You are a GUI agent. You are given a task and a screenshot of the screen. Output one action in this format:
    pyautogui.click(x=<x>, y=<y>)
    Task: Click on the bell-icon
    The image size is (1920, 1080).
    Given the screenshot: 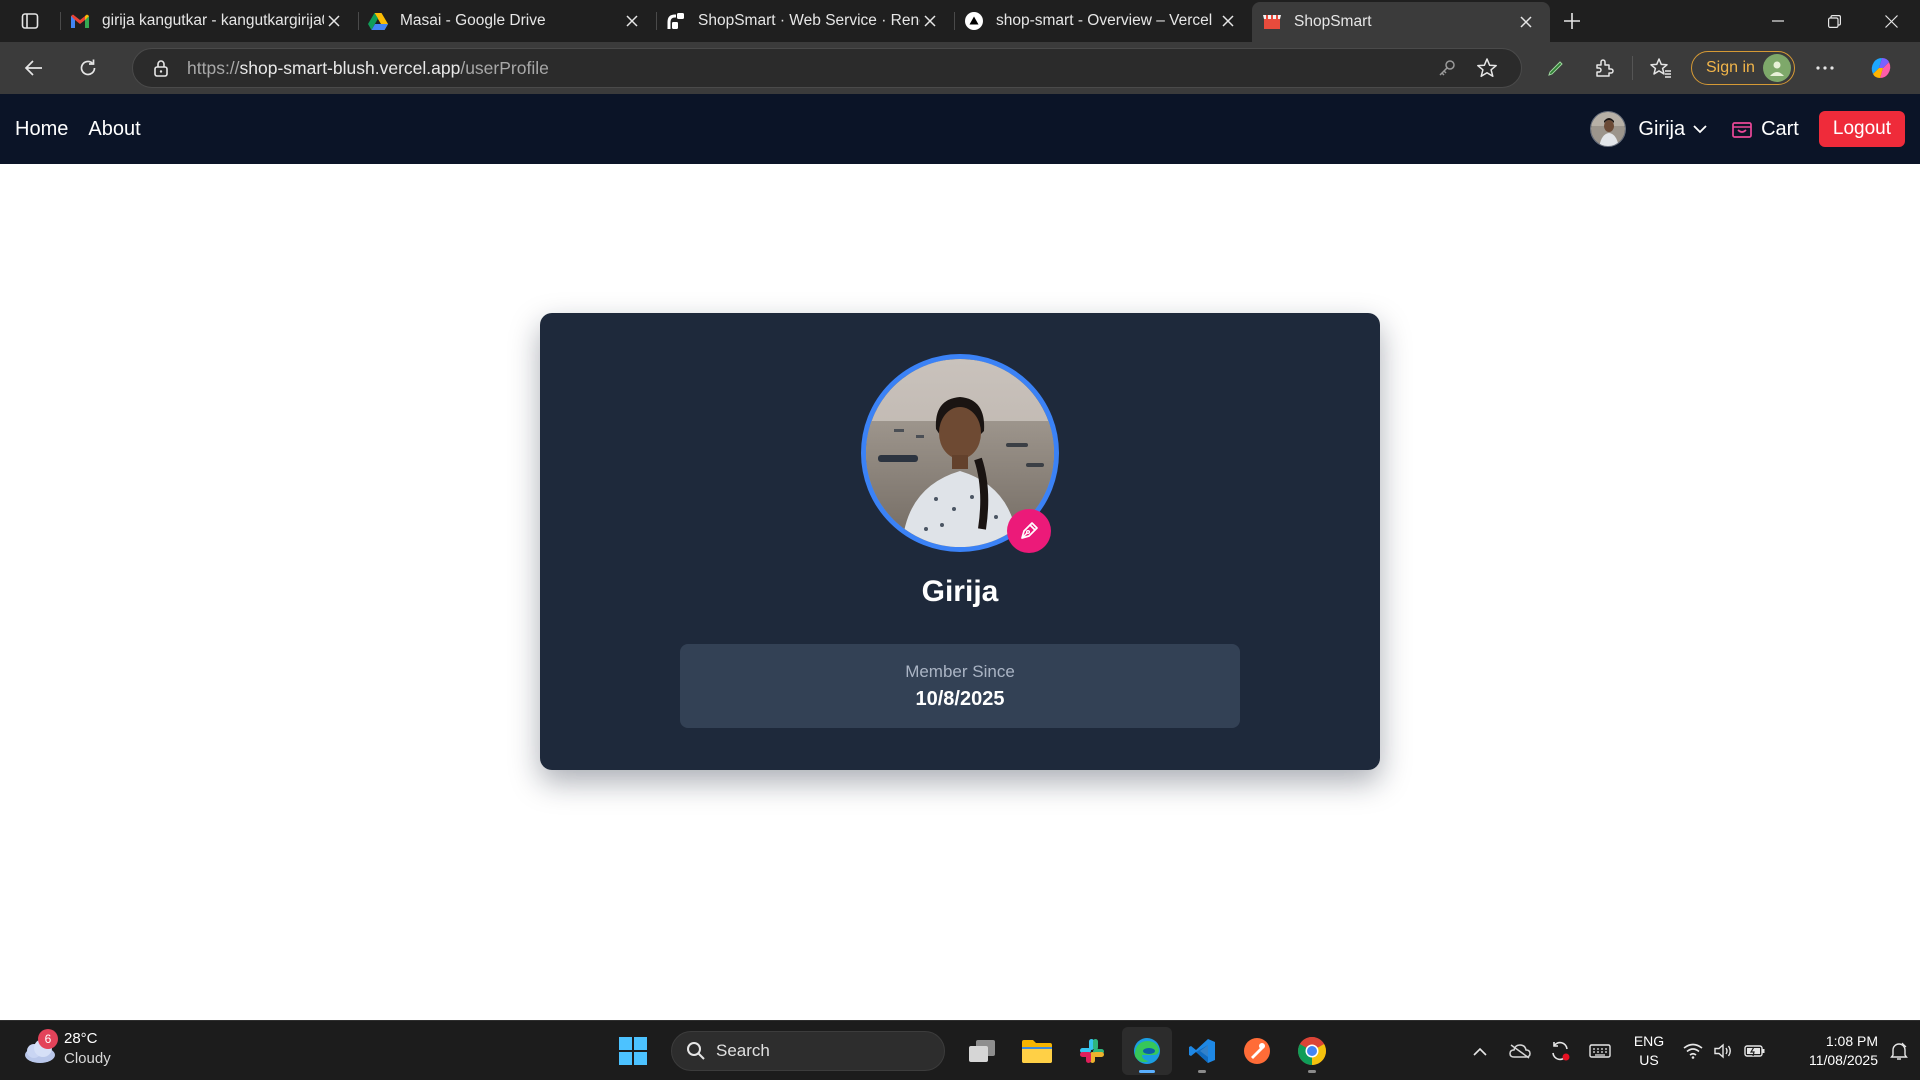 What is the action you would take?
    pyautogui.click(x=1899, y=1051)
    